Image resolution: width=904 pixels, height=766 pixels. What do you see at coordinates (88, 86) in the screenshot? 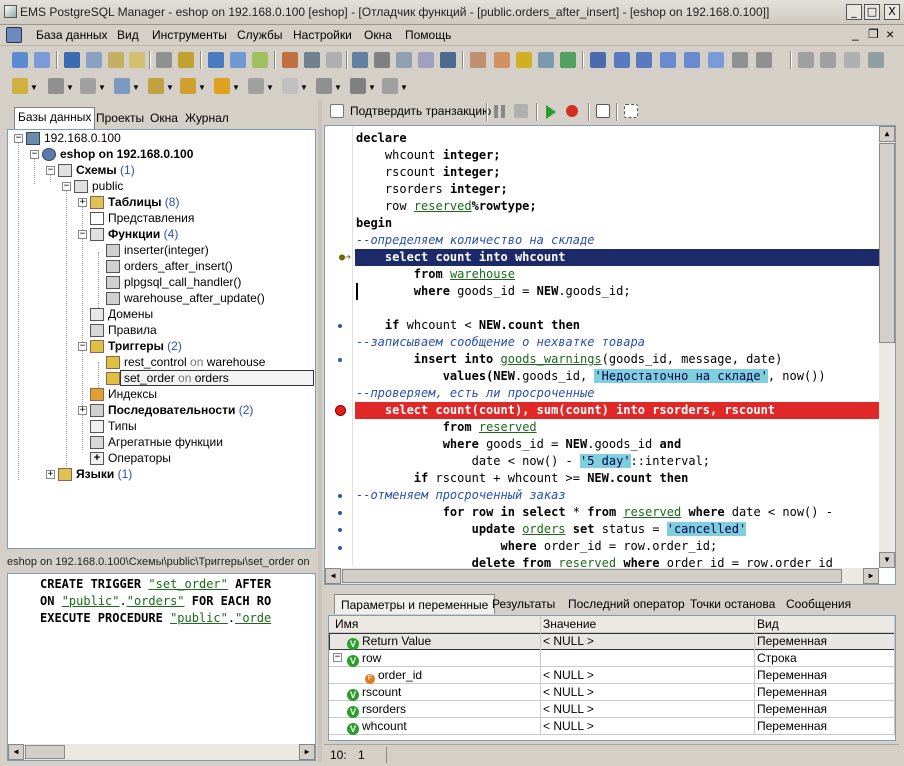
I see `new-function-icon` at bounding box center [88, 86].